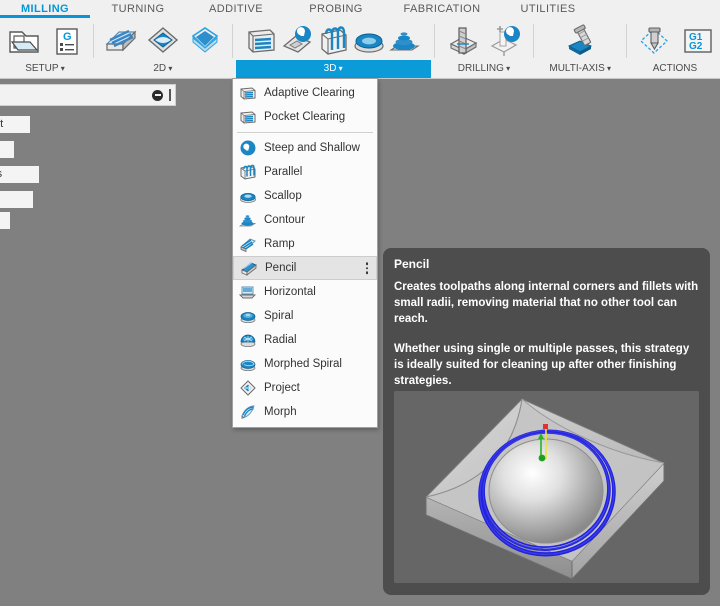 This screenshot has height=606, width=720. What do you see at coordinates (336, 7) in the screenshot?
I see `tab-probing: PROBING` at bounding box center [336, 7].